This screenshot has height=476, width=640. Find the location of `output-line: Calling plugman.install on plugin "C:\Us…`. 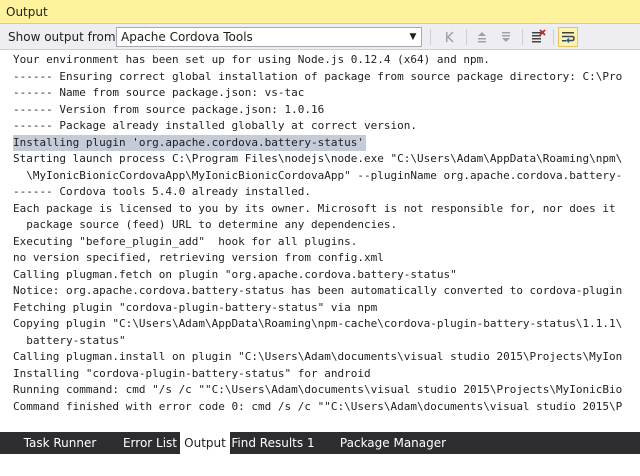

output-line: Calling plugman.install on plugin "C:\Us… is located at coordinates (318, 356).